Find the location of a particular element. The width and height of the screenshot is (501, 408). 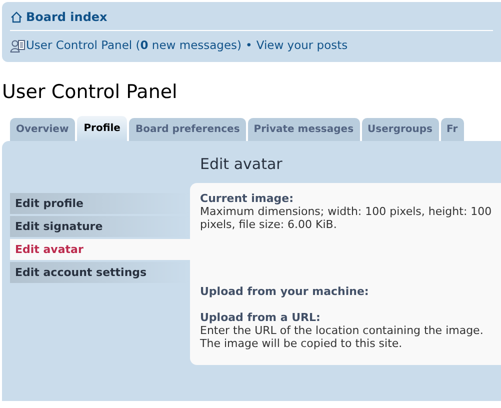

section-title: Edit avatar is located at coordinates (242, 164).